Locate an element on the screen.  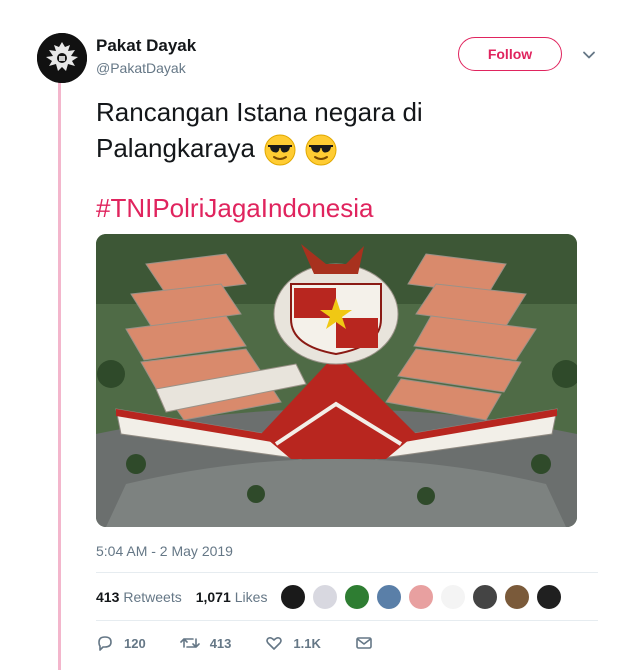
like-button: 1.1K is located at coordinates (293, 643).